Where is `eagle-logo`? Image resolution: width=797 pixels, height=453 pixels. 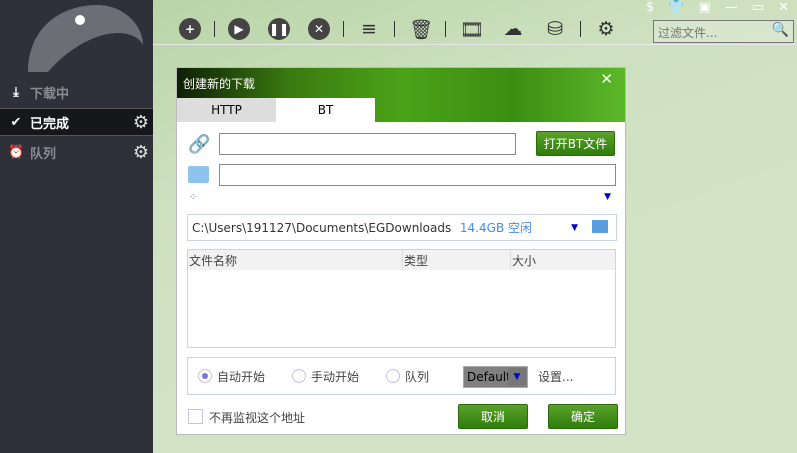
eagle-logo is located at coordinates (85, 38).